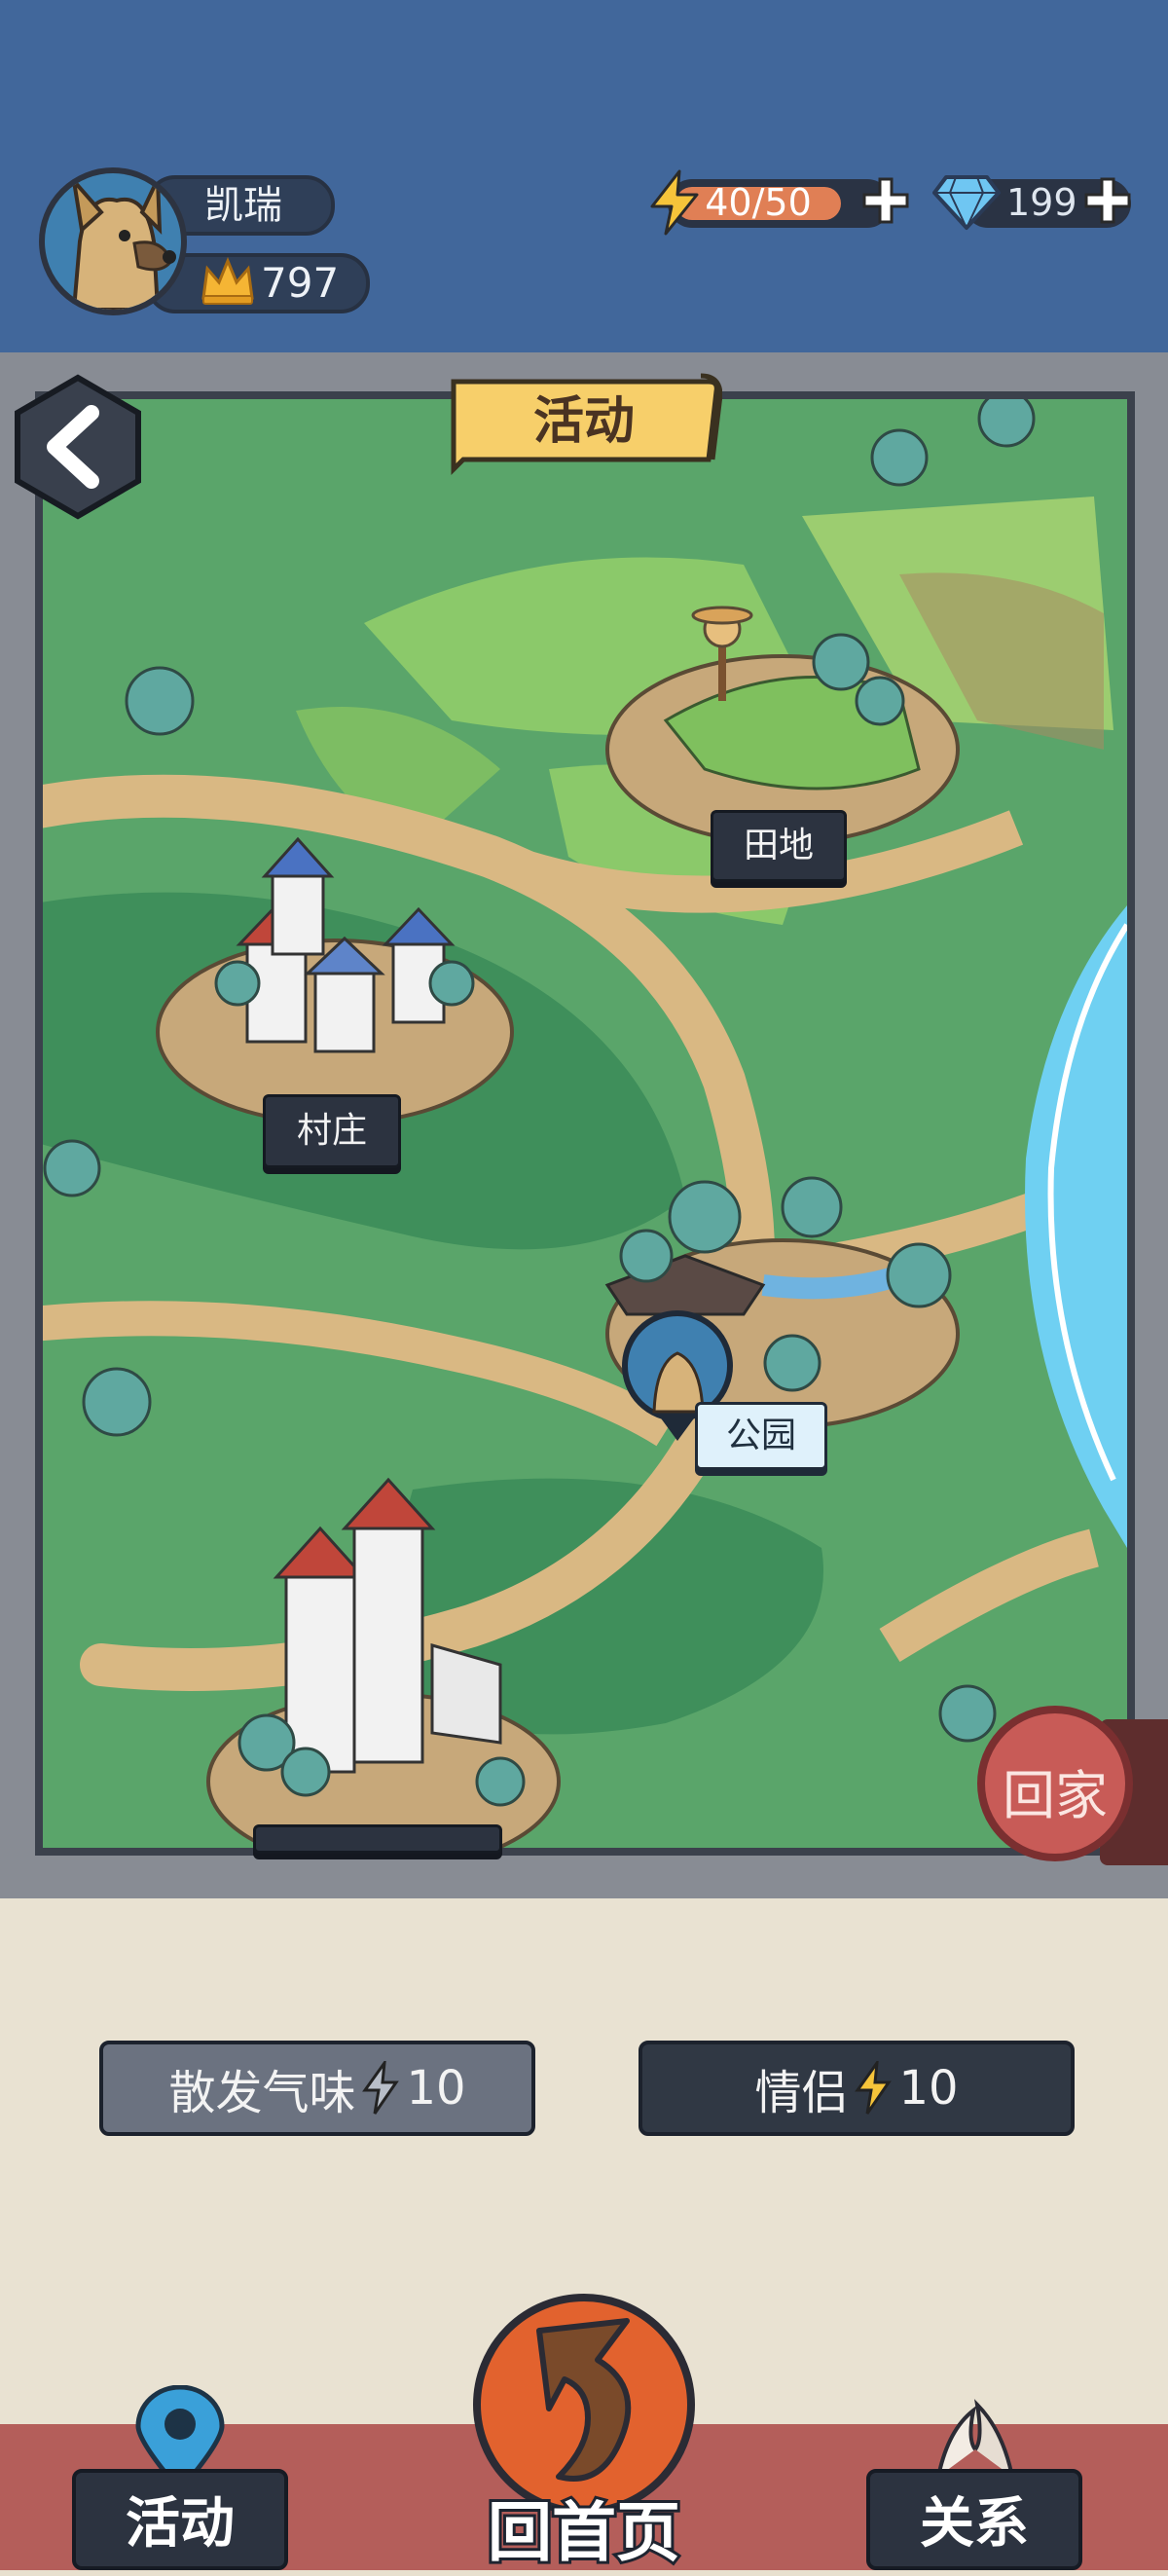 This screenshot has height=2576, width=1168. Describe the element at coordinates (228, 281) in the screenshot. I see `crown-icon` at that location.